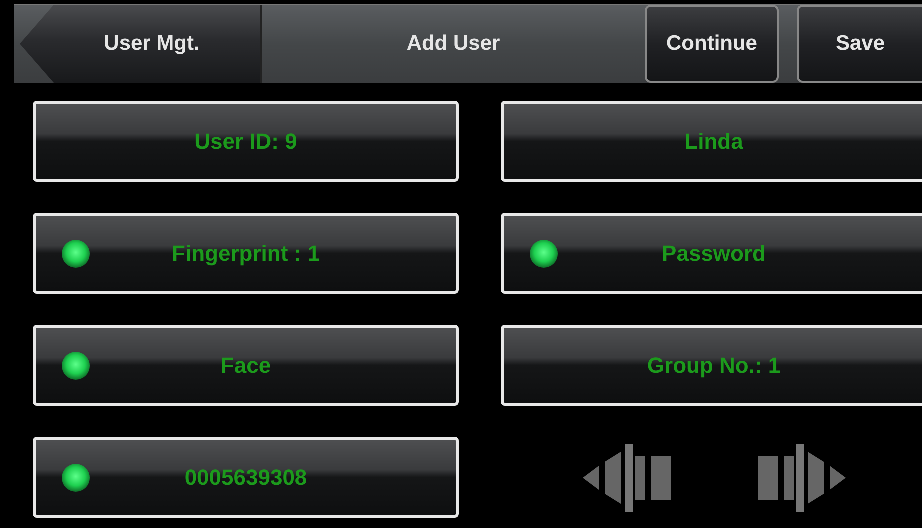  What do you see at coordinates (246, 477) in the screenshot?
I see `field-button: 0005639308` at bounding box center [246, 477].